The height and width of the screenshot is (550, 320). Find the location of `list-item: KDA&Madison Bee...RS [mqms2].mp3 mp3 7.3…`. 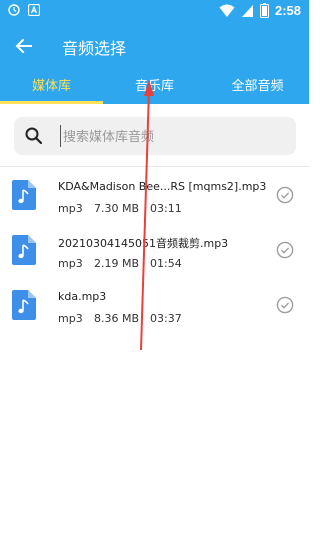

list-item: KDA&Madison Bee...RS [mqms2].mp3 mp3 7.3… is located at coordinates (154, 207).